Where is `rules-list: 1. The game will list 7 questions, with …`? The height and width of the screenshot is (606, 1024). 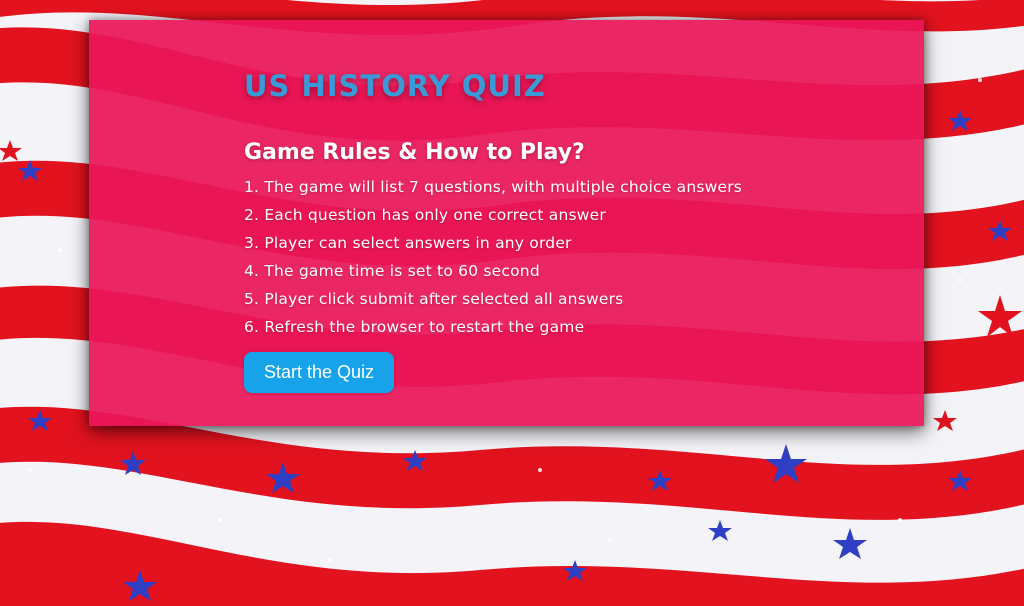
rules-list: 1. The game will list 7 questions, with … is located at coordinates (493, 257).